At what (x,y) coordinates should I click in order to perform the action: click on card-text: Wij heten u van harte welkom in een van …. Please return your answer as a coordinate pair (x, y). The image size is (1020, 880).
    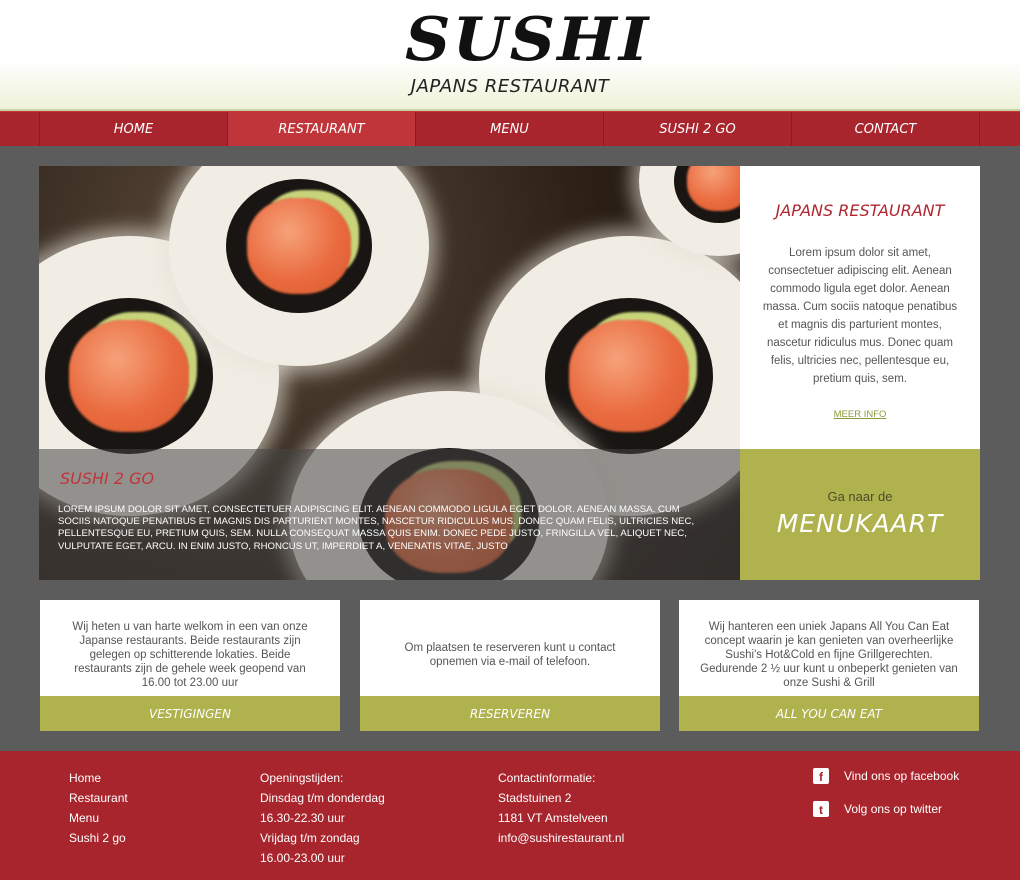
    Looking at the image, I should click on (190, 655).